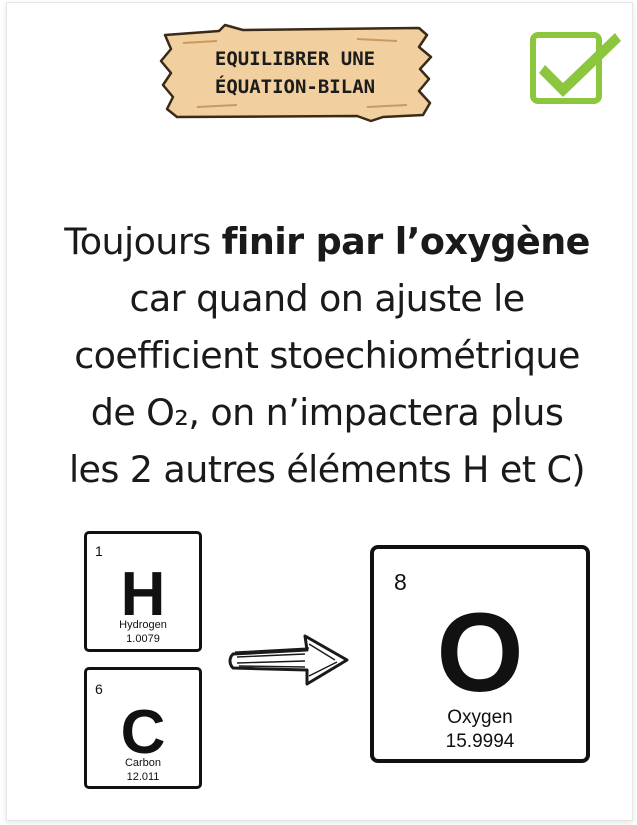  I want to click on element-tile-hydrogen: 1 H Hydrogen 1.0079, so click(143, 591).